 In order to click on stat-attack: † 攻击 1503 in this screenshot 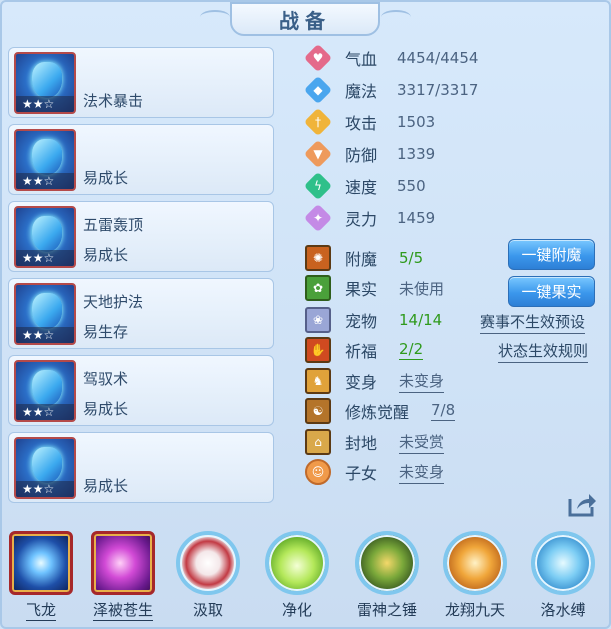, I will do `click(369, 122)`.